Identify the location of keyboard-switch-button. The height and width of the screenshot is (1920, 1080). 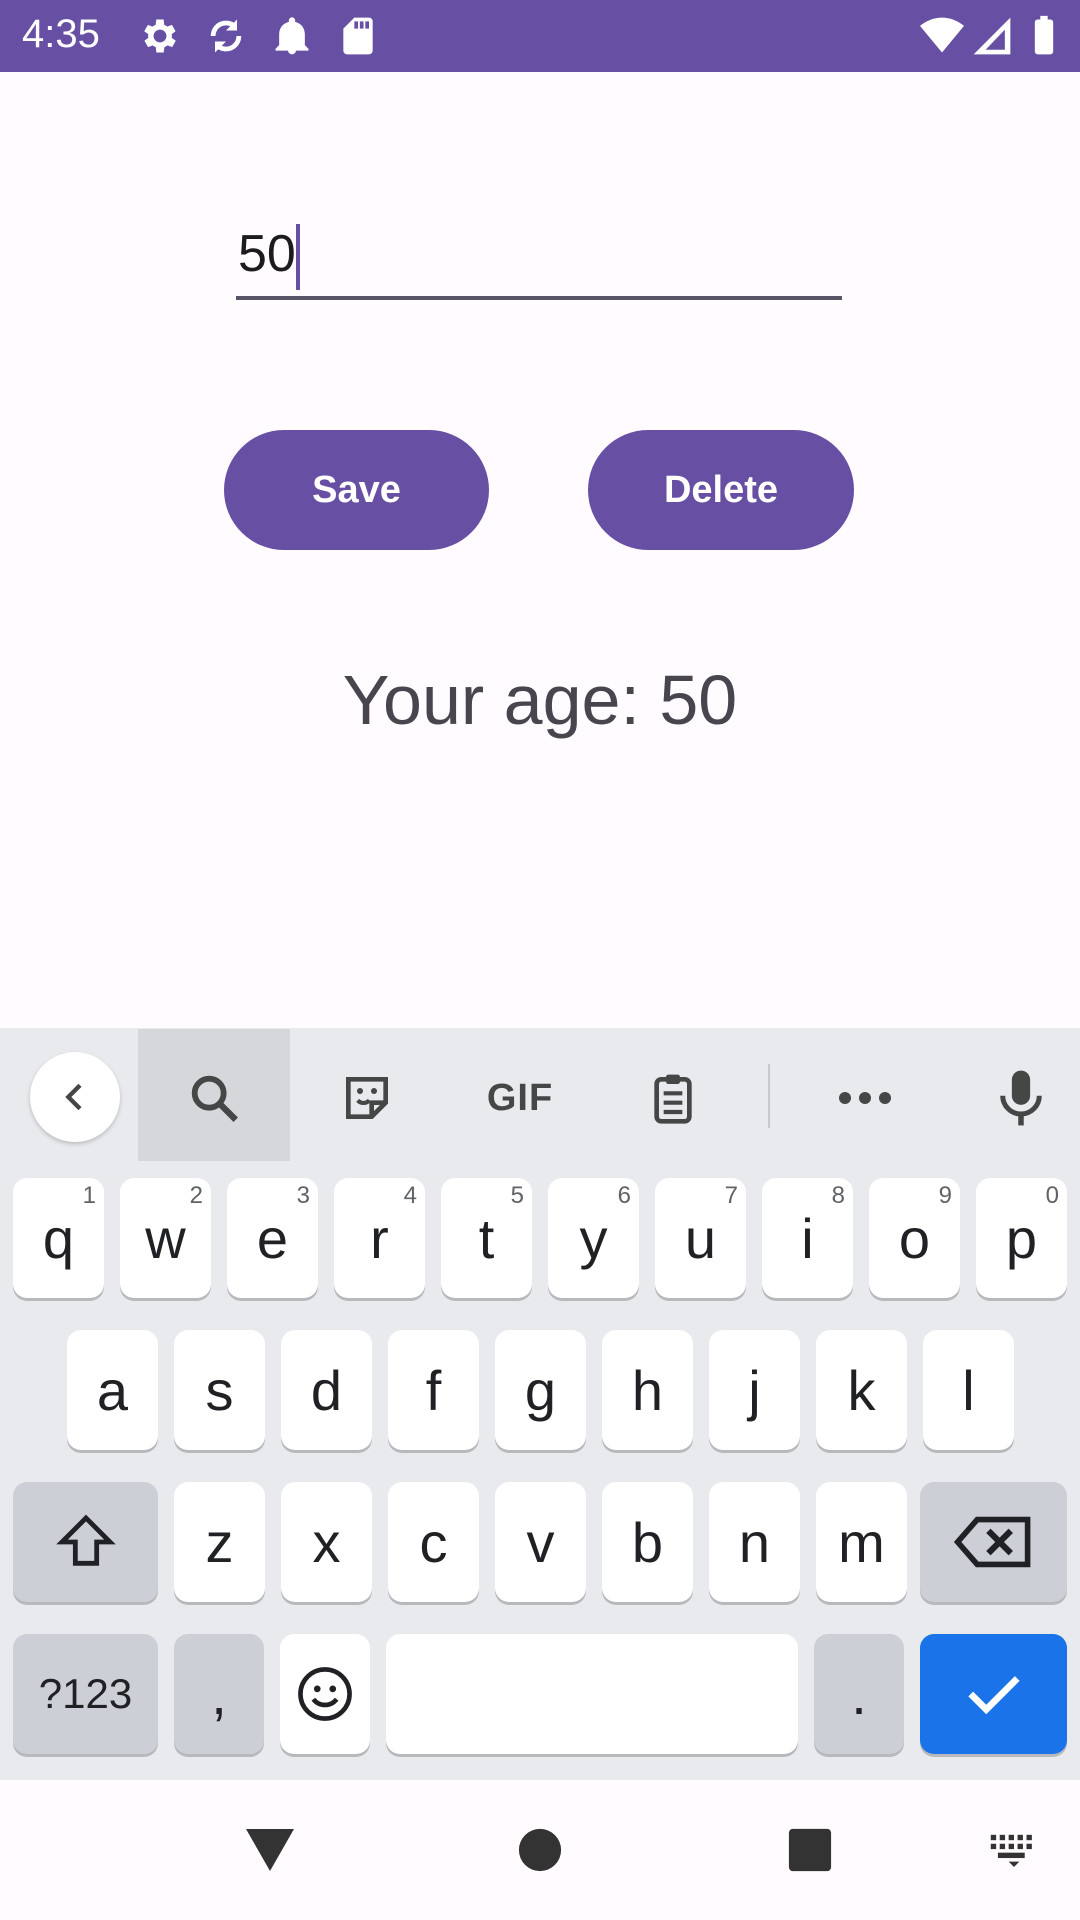
(1014, 1850).